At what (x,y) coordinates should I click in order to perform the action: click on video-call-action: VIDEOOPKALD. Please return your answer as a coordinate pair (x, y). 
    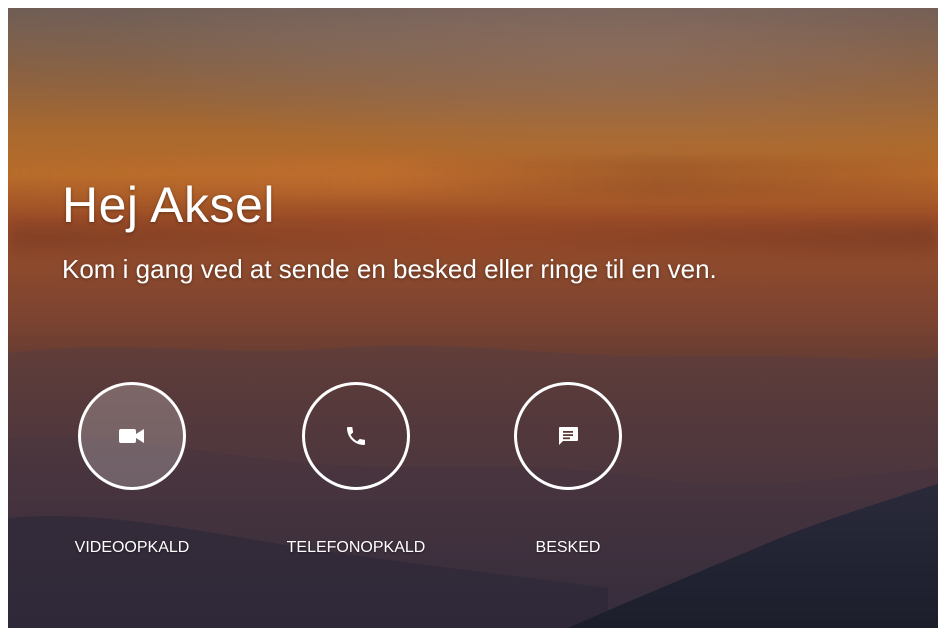
    Looking at the image, I should click on (132, 477).